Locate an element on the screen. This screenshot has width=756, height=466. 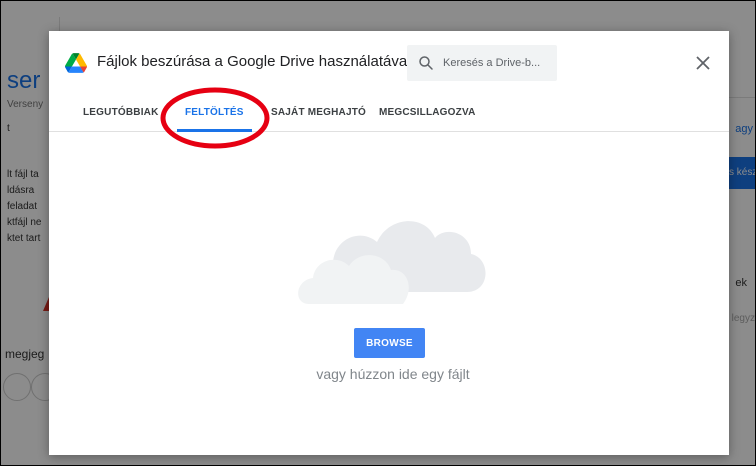
tab-my-drive: SAJÁT MEGHAJTÓ is located at coordinates (318, 114).